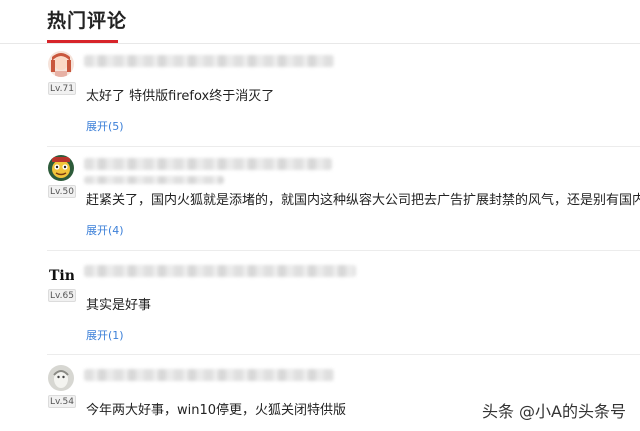 This screenshot has width=640, height=431. I want to click on user-level-badge: Lv.65, so click(62, 295).